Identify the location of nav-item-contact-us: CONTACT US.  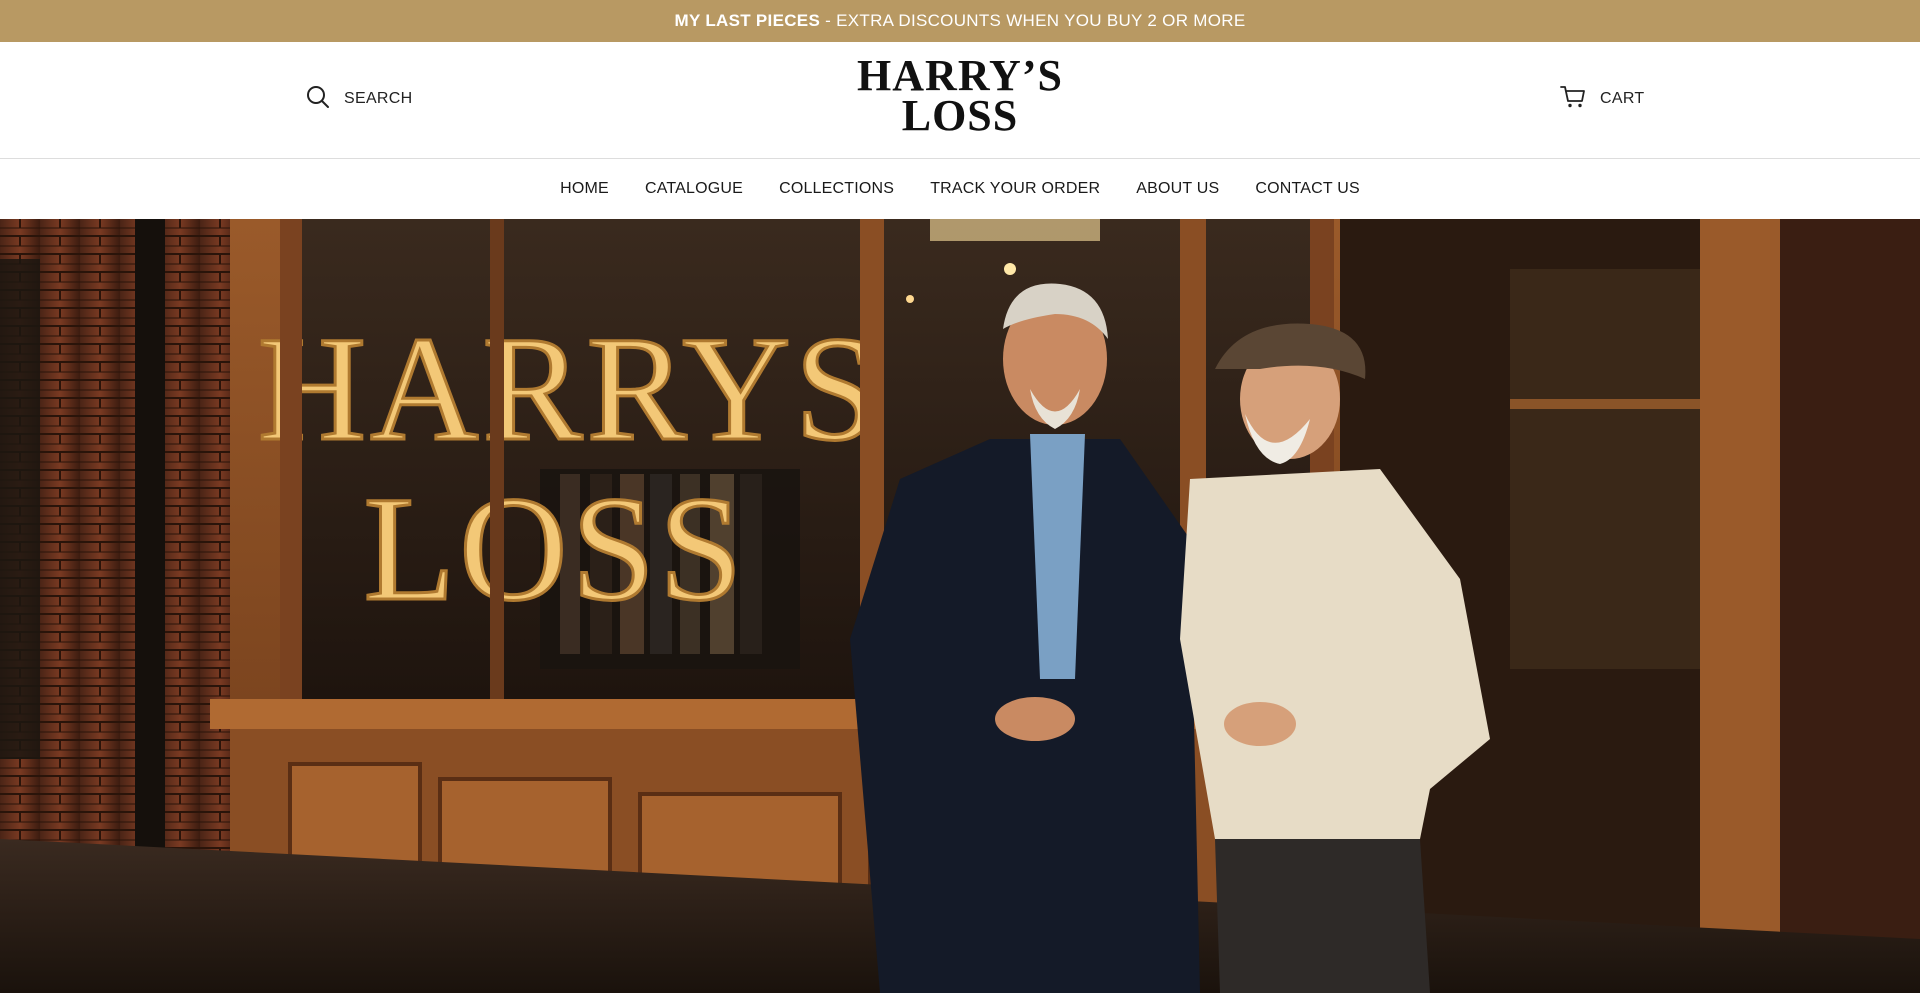
(1307, 189).